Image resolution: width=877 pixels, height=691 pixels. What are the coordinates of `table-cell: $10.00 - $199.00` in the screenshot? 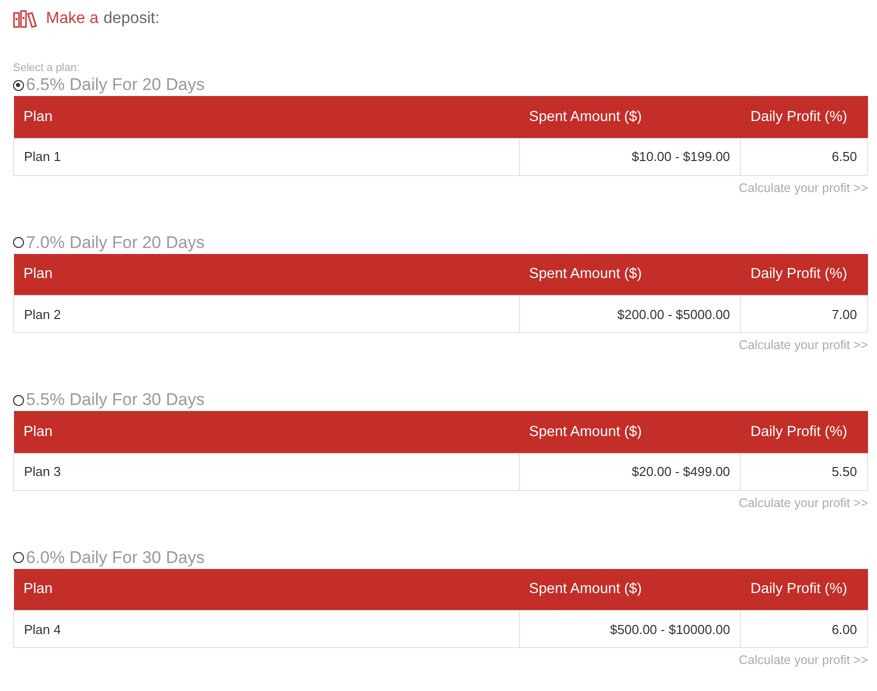 It's located at (630, 156).